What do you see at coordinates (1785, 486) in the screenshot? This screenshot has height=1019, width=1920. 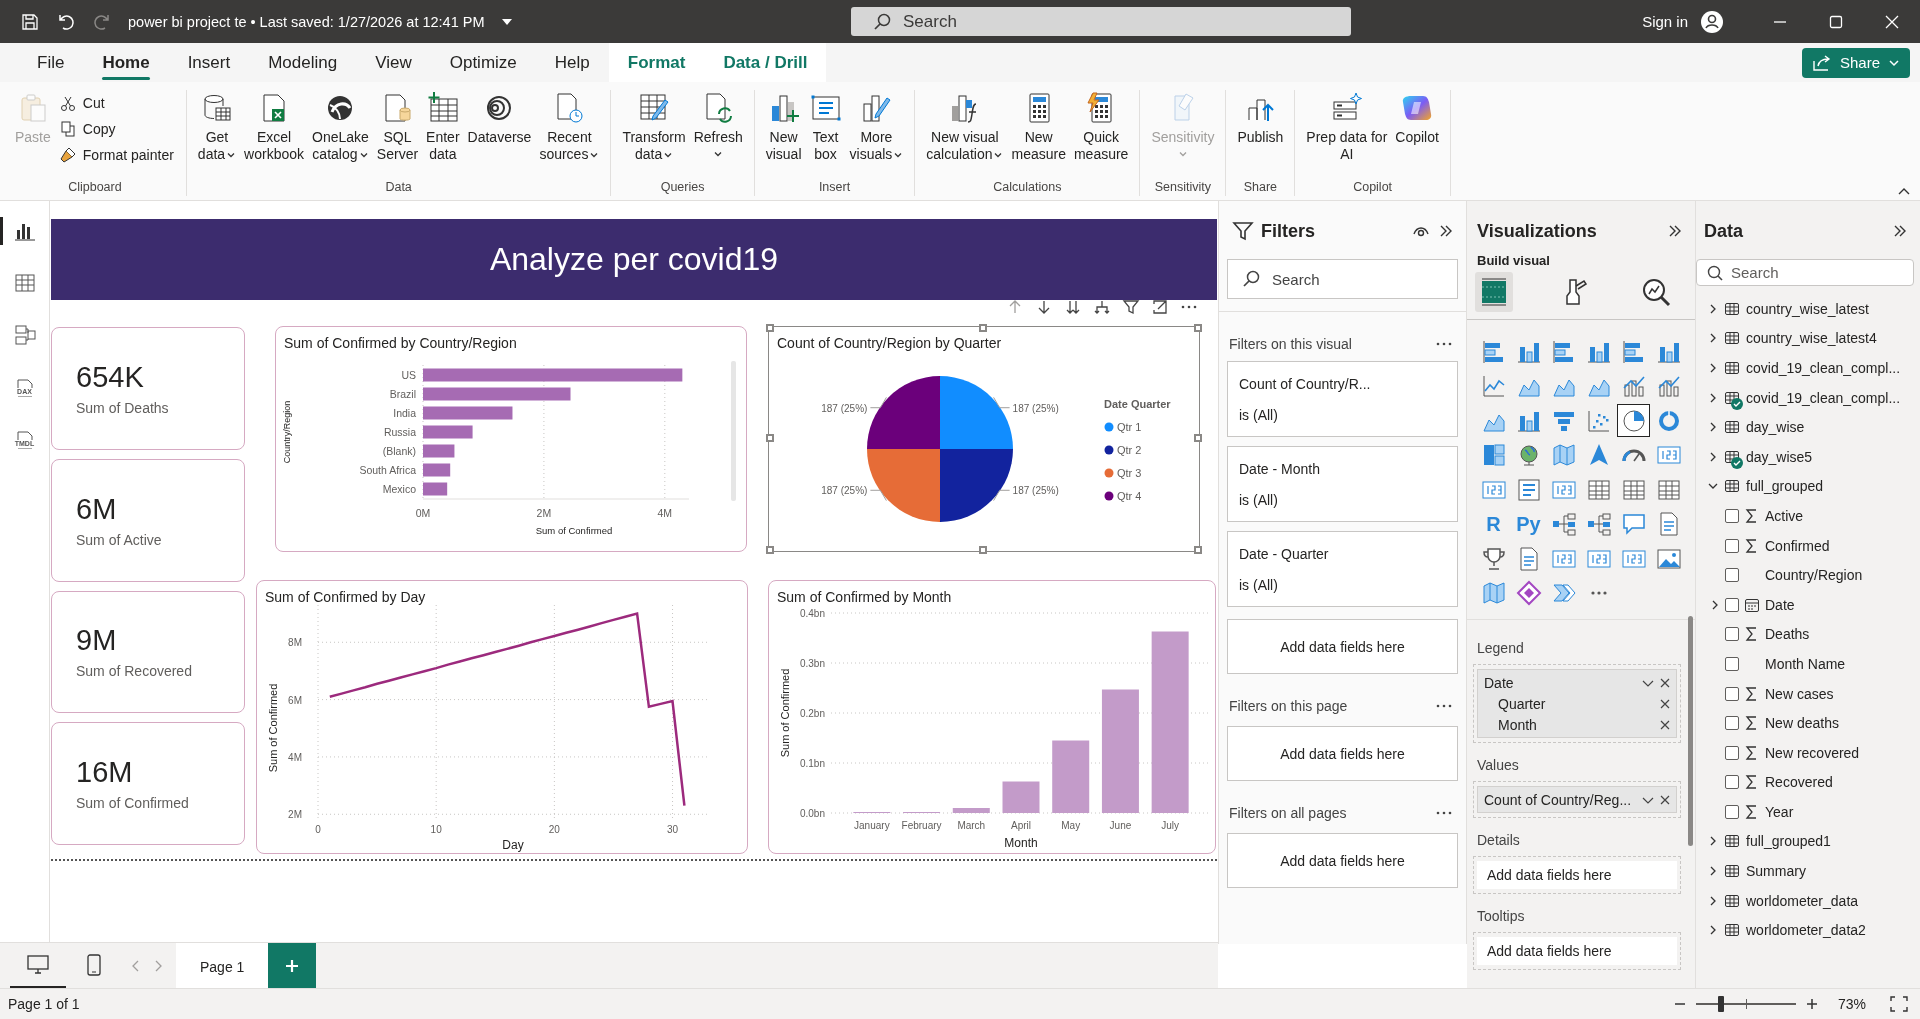 I see `table-name: full_grouped` at bounding box center [1785, 486].